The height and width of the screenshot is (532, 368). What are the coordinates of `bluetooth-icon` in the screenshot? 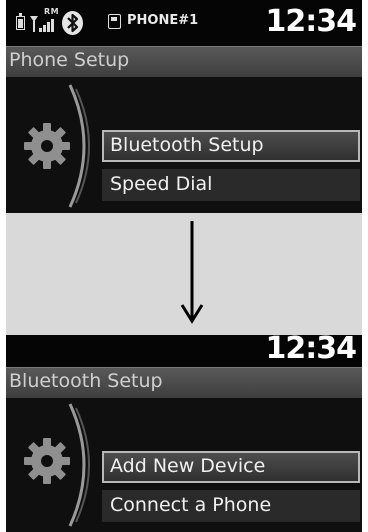 It's located at (72, 23).